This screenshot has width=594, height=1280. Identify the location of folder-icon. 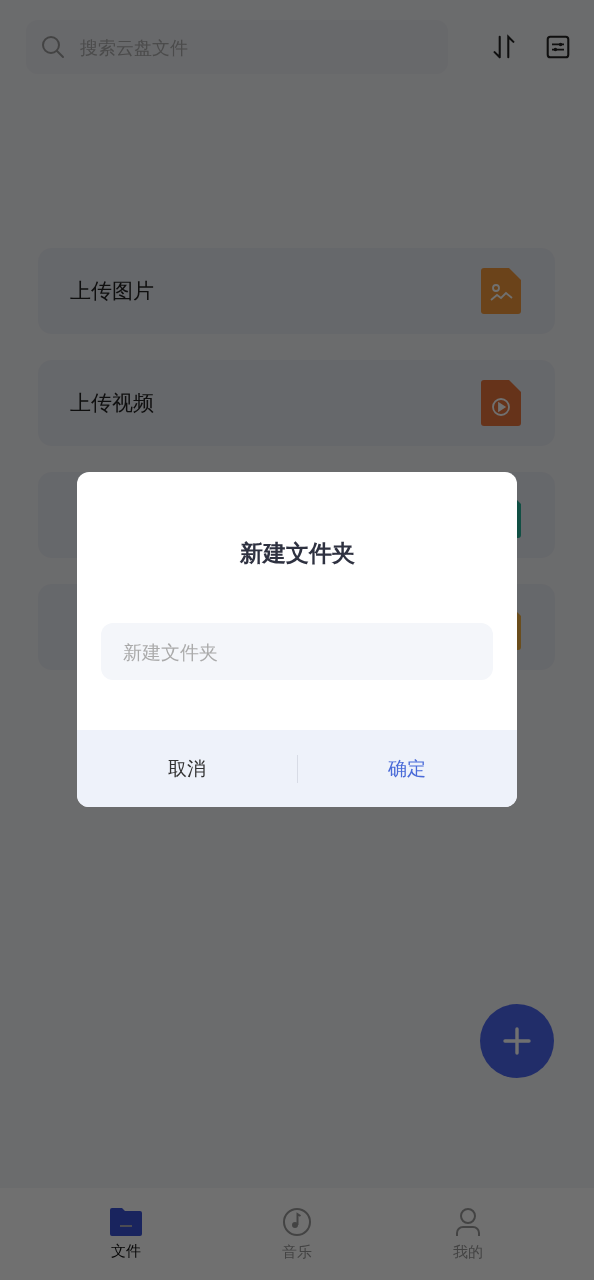
(125, 1221).